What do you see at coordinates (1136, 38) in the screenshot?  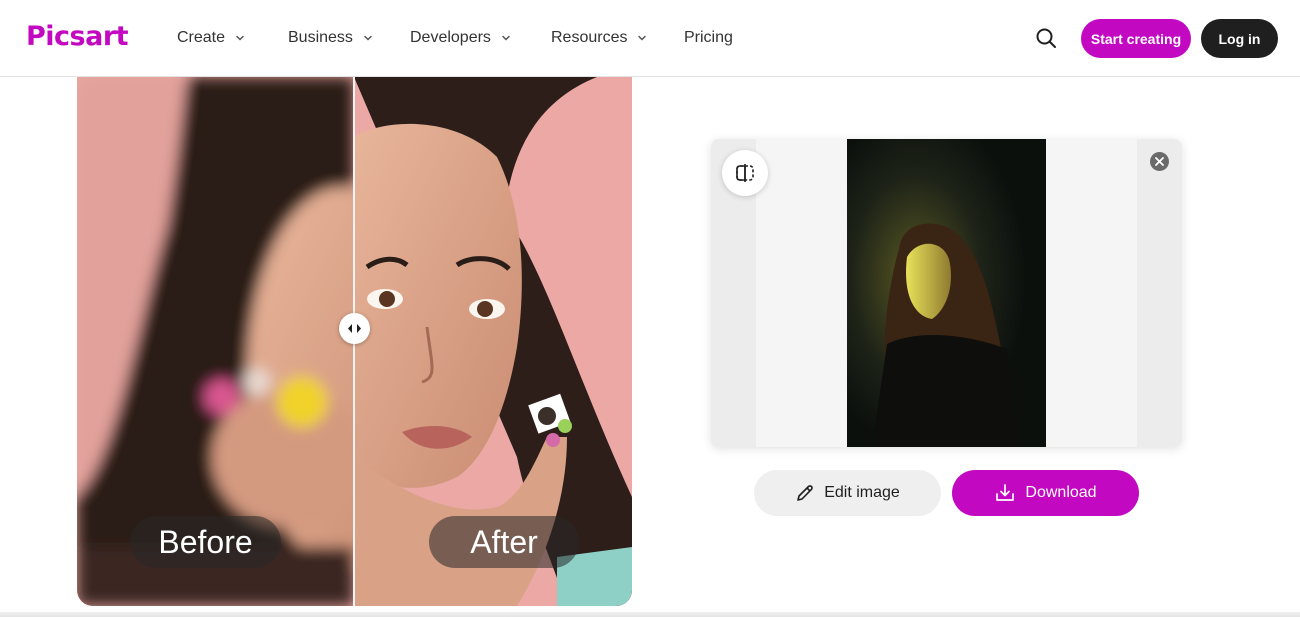 I see `start-creating-button: Start creating` at bounding box center [1136, 38].